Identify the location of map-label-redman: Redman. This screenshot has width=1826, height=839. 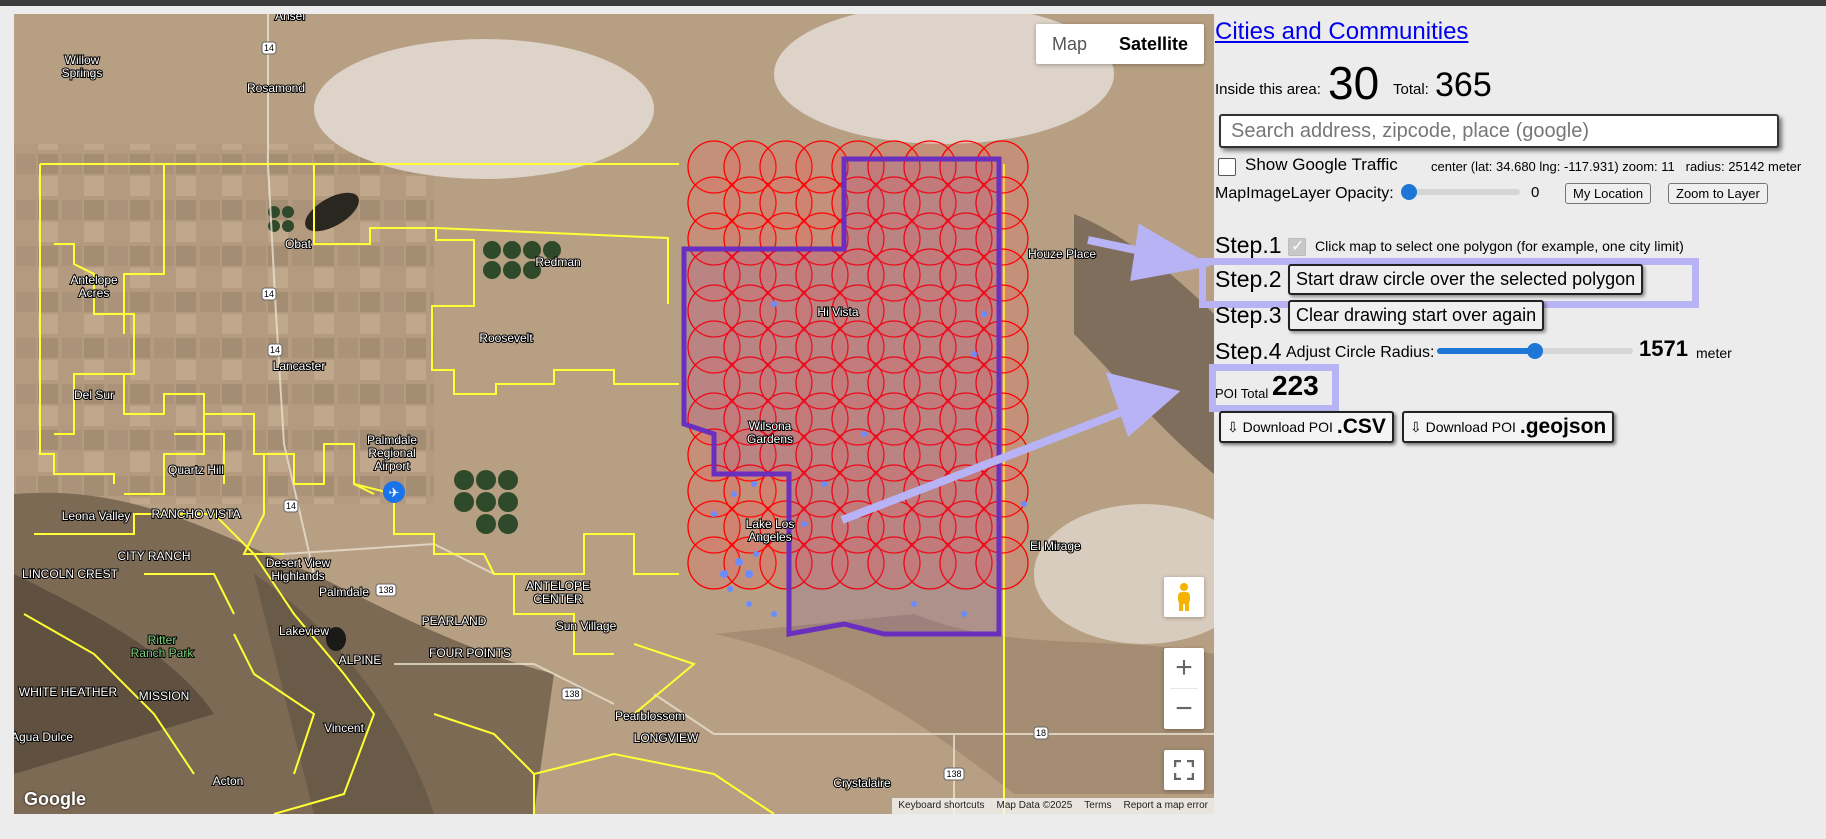
(557, 262).